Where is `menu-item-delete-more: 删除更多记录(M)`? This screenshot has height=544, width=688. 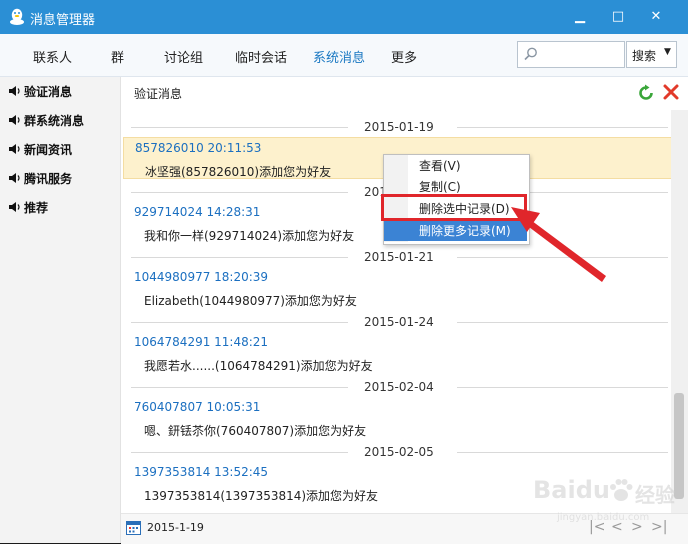
menu-item-delete-more: 删除更多记录(M) is located at coordinates (455, 231).